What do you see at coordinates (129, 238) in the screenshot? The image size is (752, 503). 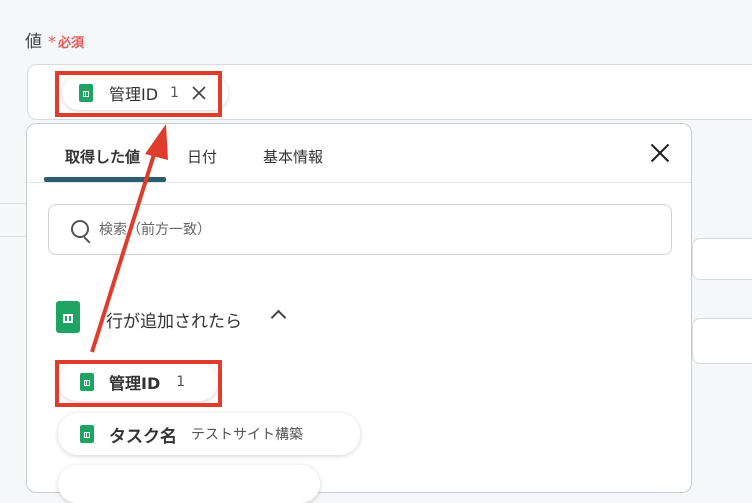 I see `annotation-arrow` at bounding box center [129, 238].